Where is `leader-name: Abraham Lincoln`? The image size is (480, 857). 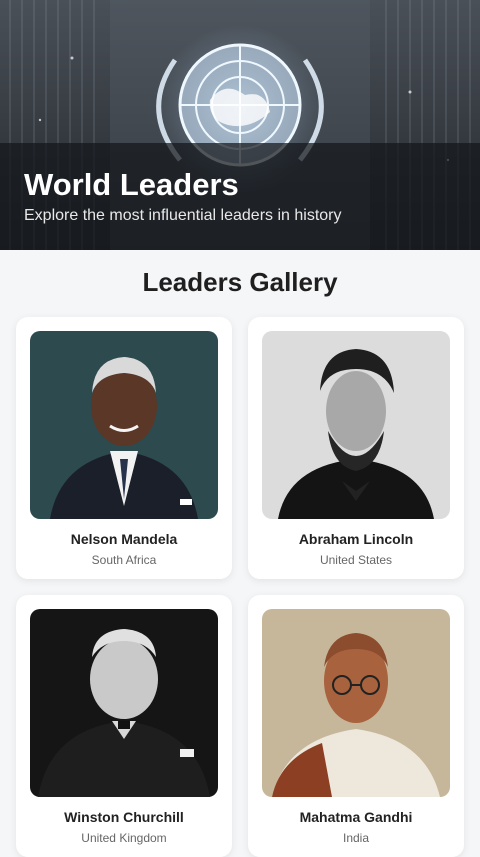 leader-name: Abraham Lincoln is located at coordinates (356, 539).